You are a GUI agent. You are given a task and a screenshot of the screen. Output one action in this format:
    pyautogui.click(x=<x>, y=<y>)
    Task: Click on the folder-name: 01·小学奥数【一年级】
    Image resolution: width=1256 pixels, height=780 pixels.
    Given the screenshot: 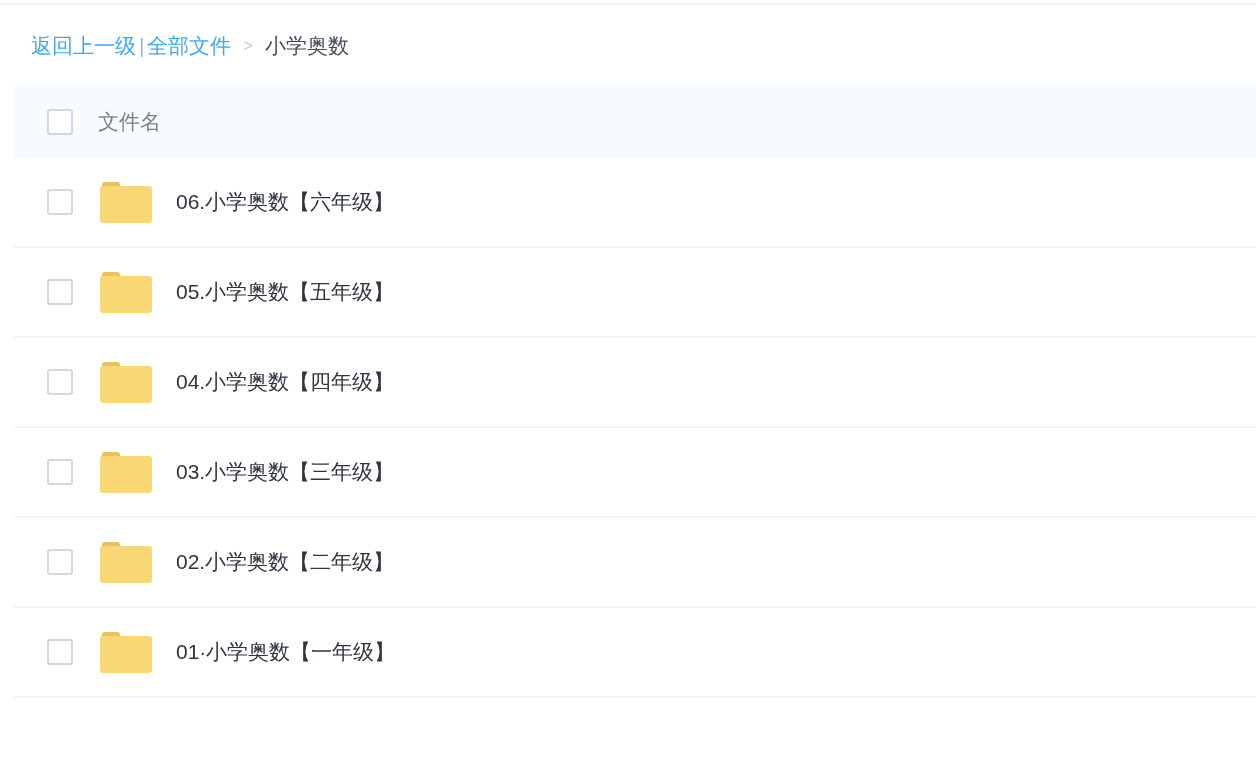 What is the action you would take?
    pyautogui.click(x=286, y=652)
    